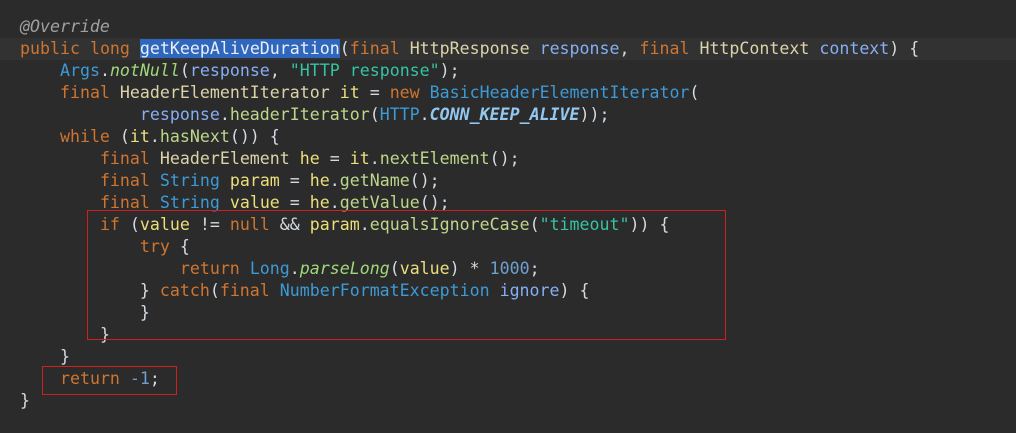  I want to click on constant-name: CONN_KEEP_ALIVE, so click(504, 114).